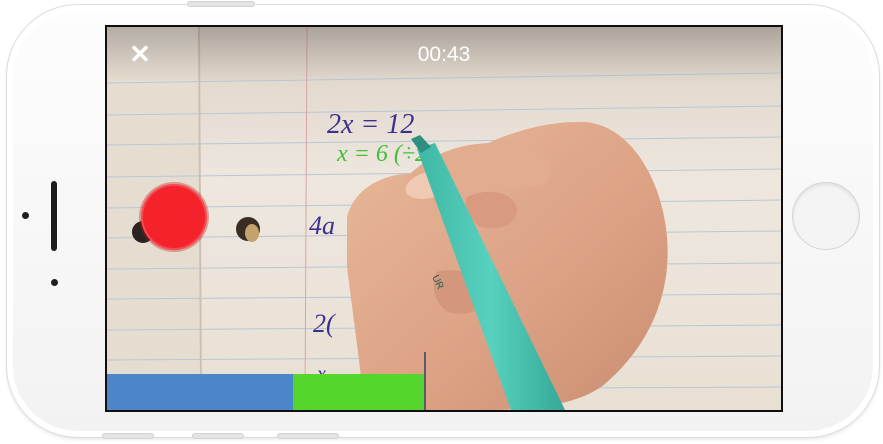 The image size is (883, 444). I want to click on home-button, so click(826, 216).